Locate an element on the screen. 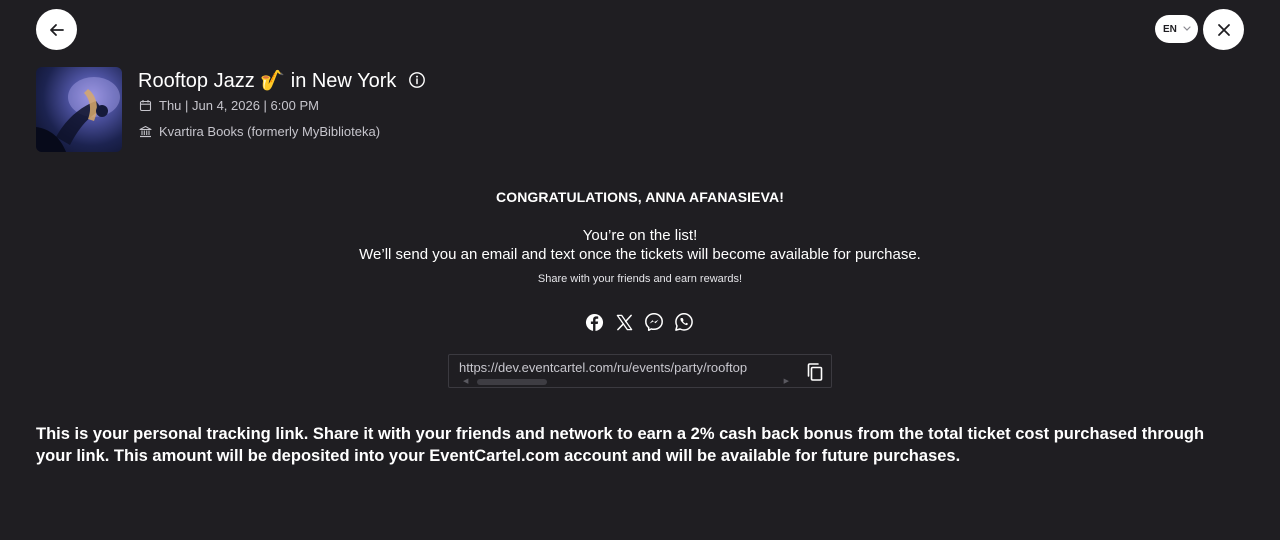 This screenshot has width=1280, height=540. social-share-row is located at coordinates (639, 322).